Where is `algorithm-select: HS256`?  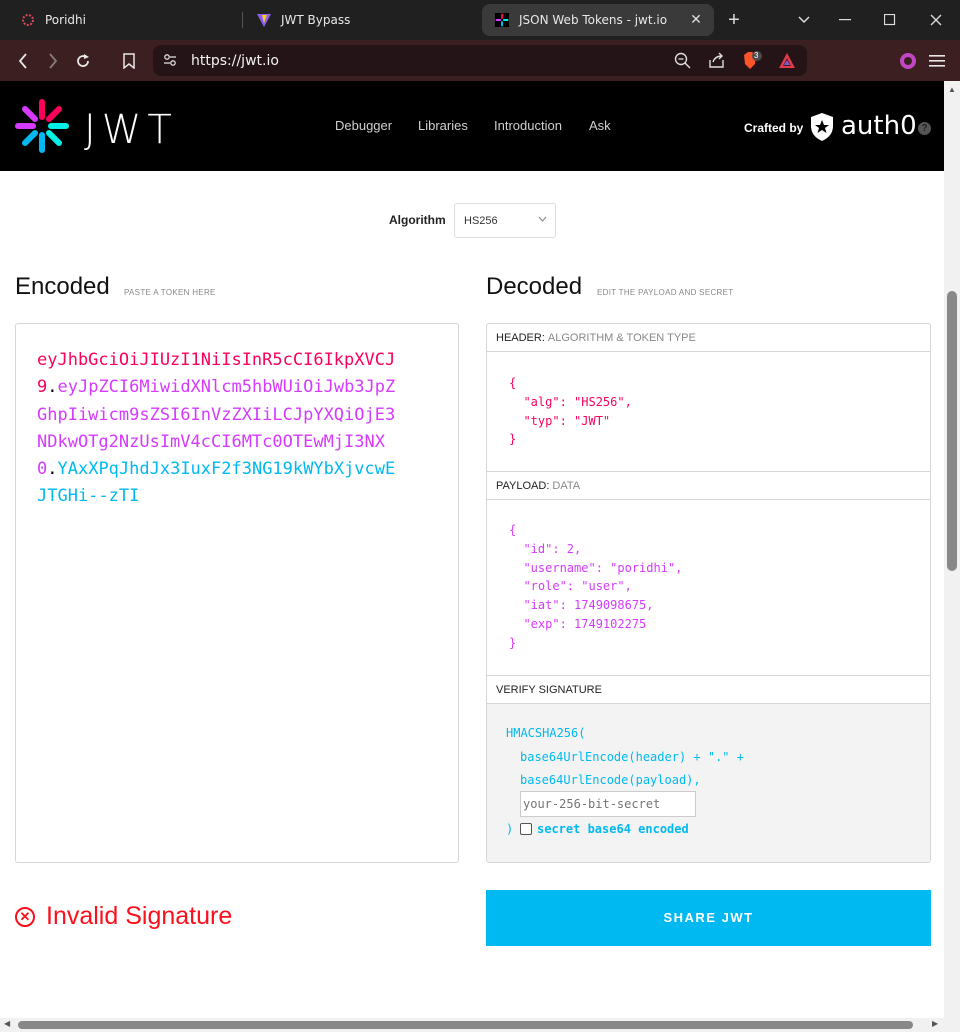
algorithm-select: HS256 is located at coordinates (505, 220).